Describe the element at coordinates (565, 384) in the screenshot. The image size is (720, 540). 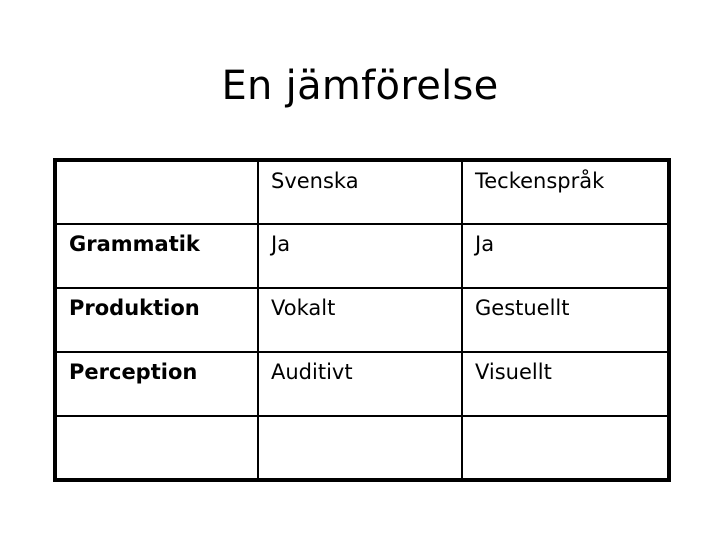
I see `cell-perception-teckensprak: Visuellt` at that location.